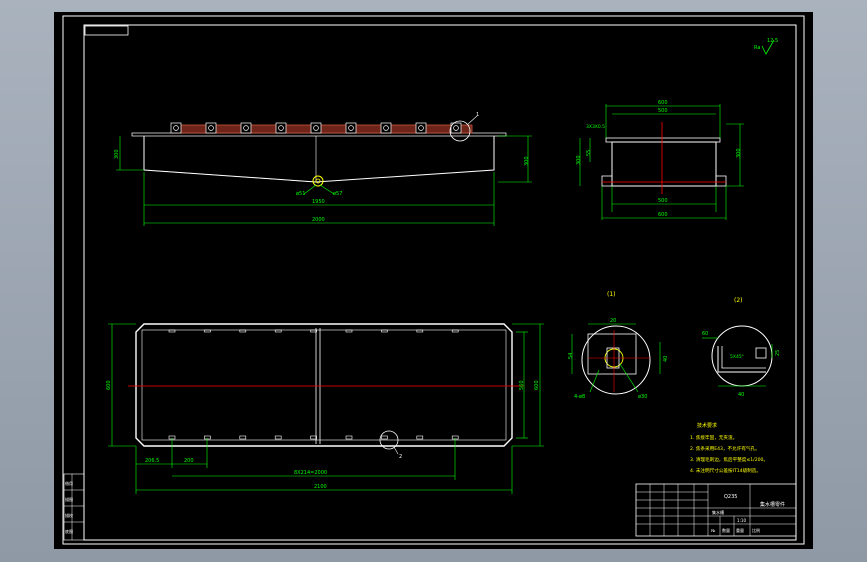 This screenshot has width=867, height=562. Describe the element at coordinates (300, 194) in the screenshot. I see `front-label-left: ø51` at that location.